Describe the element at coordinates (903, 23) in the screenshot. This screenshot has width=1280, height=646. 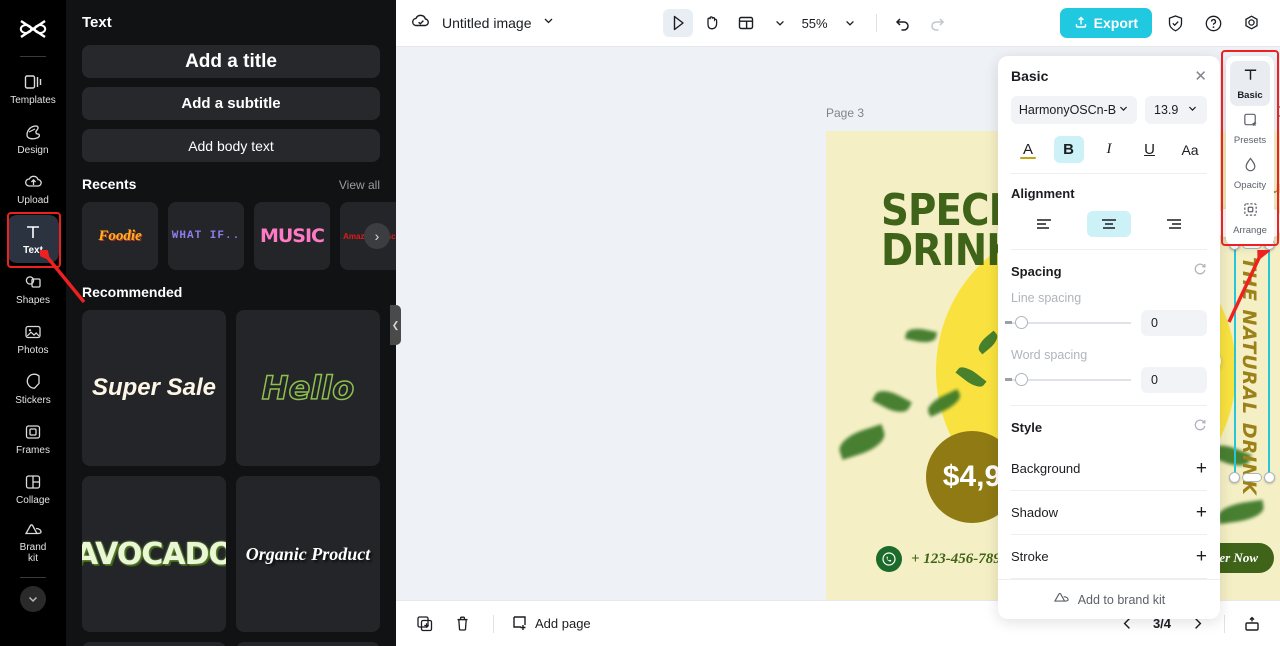
I see `undo-button` at that location.